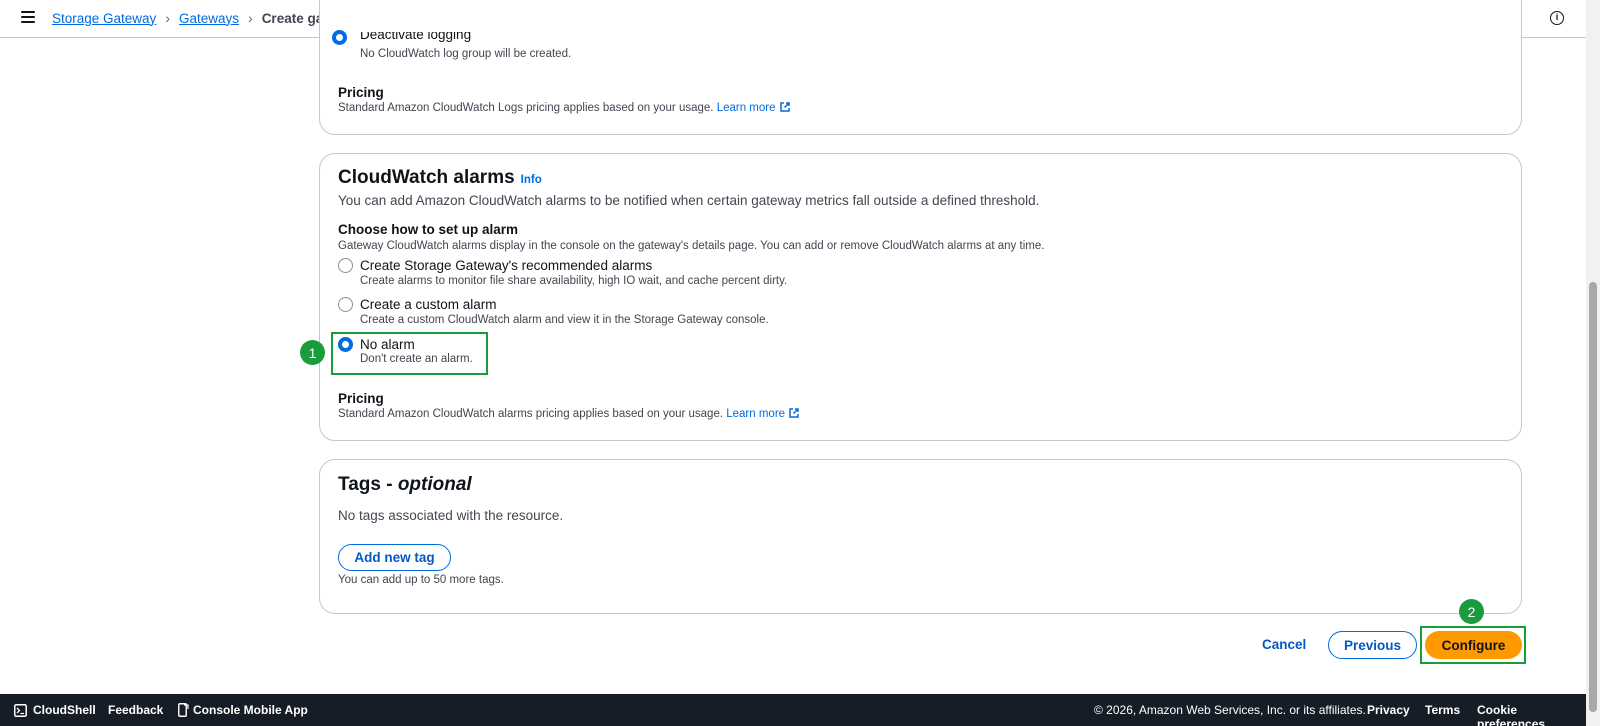  I want to click on alarms-heading: CloudWatch alarms Info, so click(440, 178).